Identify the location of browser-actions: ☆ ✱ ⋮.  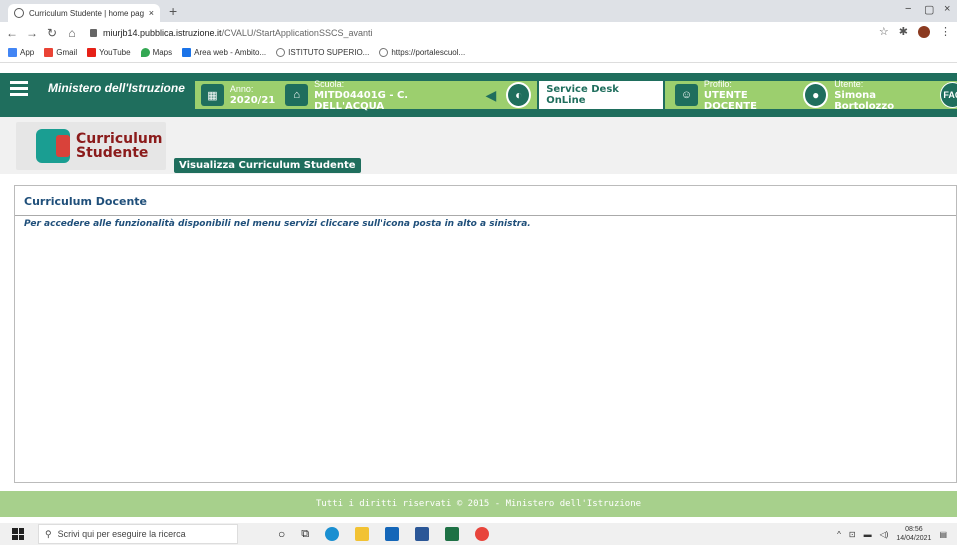
(915, 31).